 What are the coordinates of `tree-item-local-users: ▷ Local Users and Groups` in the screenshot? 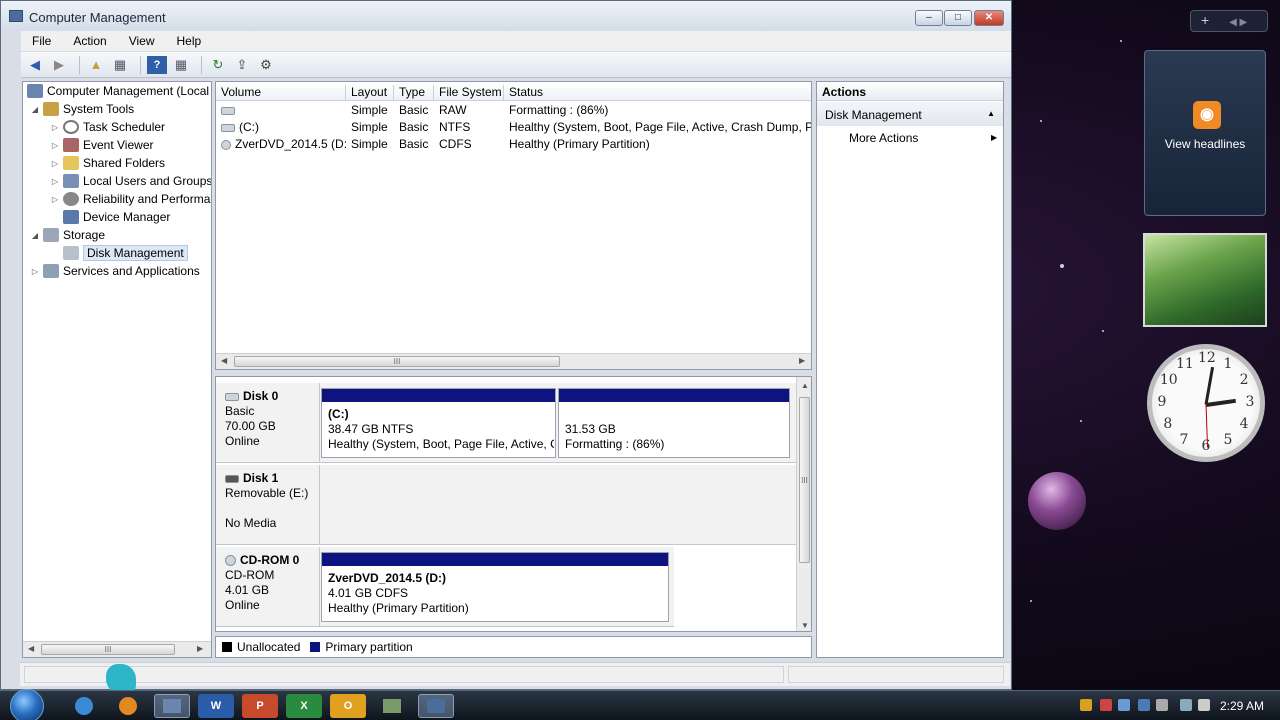 It's located at (130, 181).